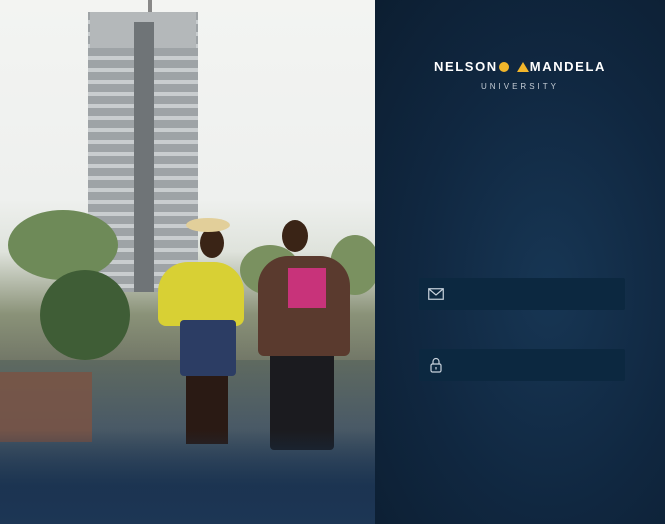 Image resolution: width=665 pixels, height=524 pixels. Describe the element at coordinates (519, 86) in the screenshot. I see `logo-subtitle: UNIVERSITY` at that location.